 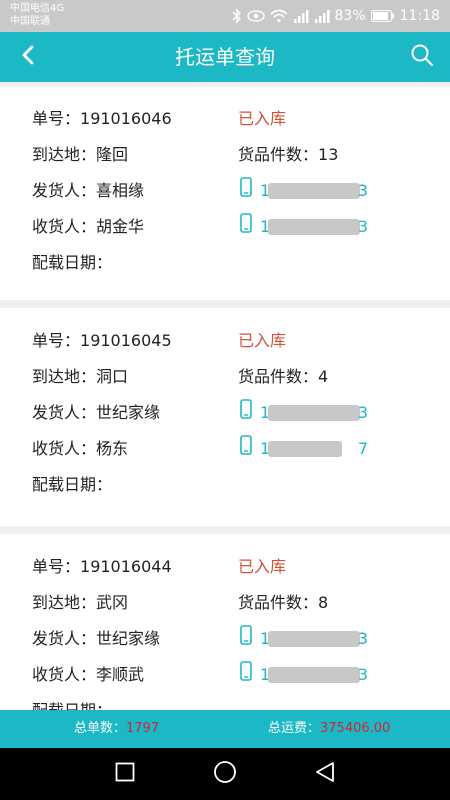 What do you see at coordinates (37, 8) in the screenshot?
I see `carrier-line-1: 中国电信4G` at bounding box center [37, 8].